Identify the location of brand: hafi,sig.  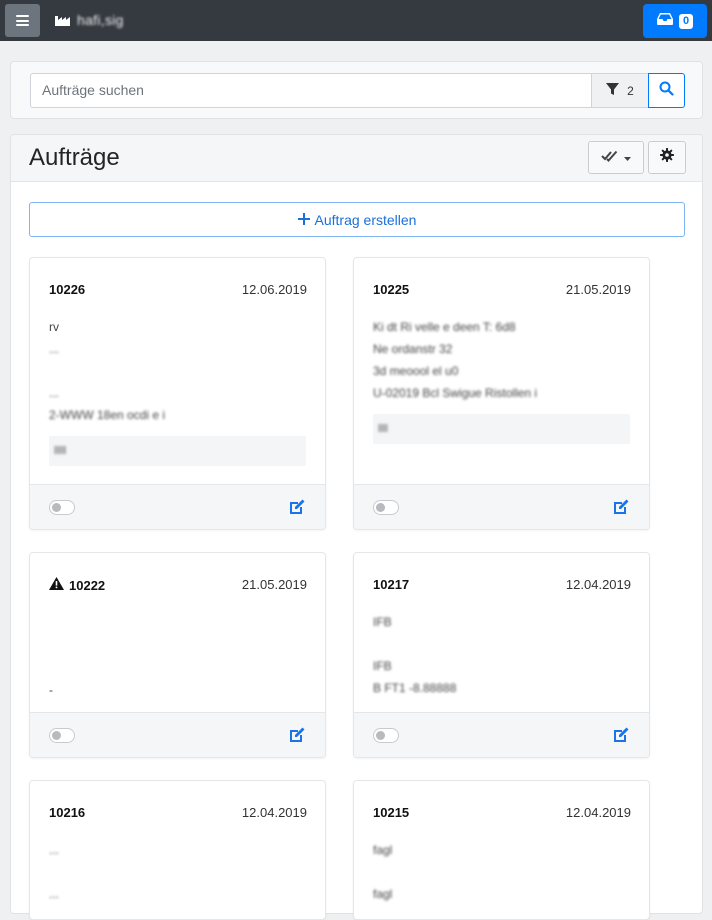
(89, 20).